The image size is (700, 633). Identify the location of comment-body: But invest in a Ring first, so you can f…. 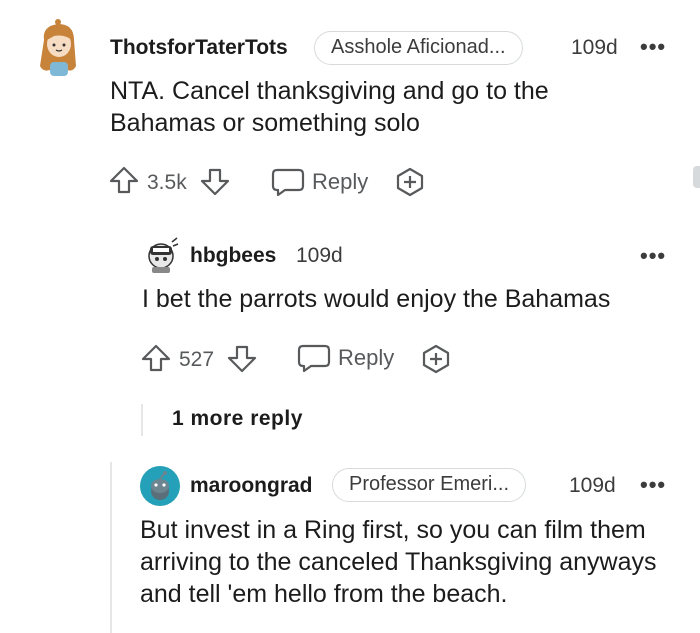
(398, 562).